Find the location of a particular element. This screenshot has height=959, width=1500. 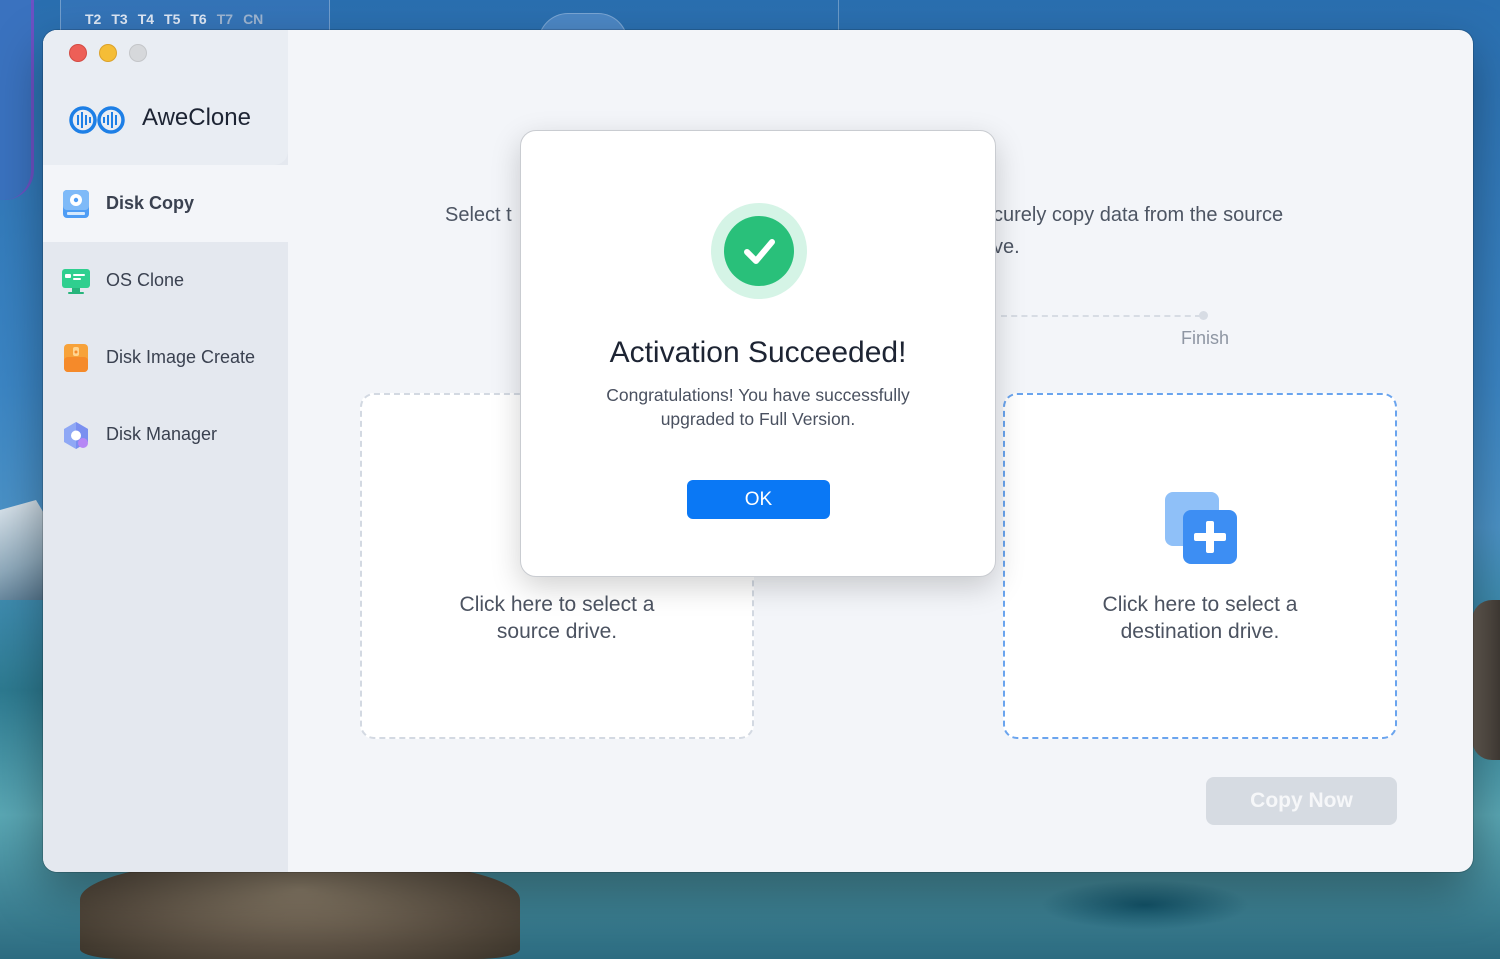

dialog-message-line: Congratulations! You have successfully is located at coordinates (758, 395).